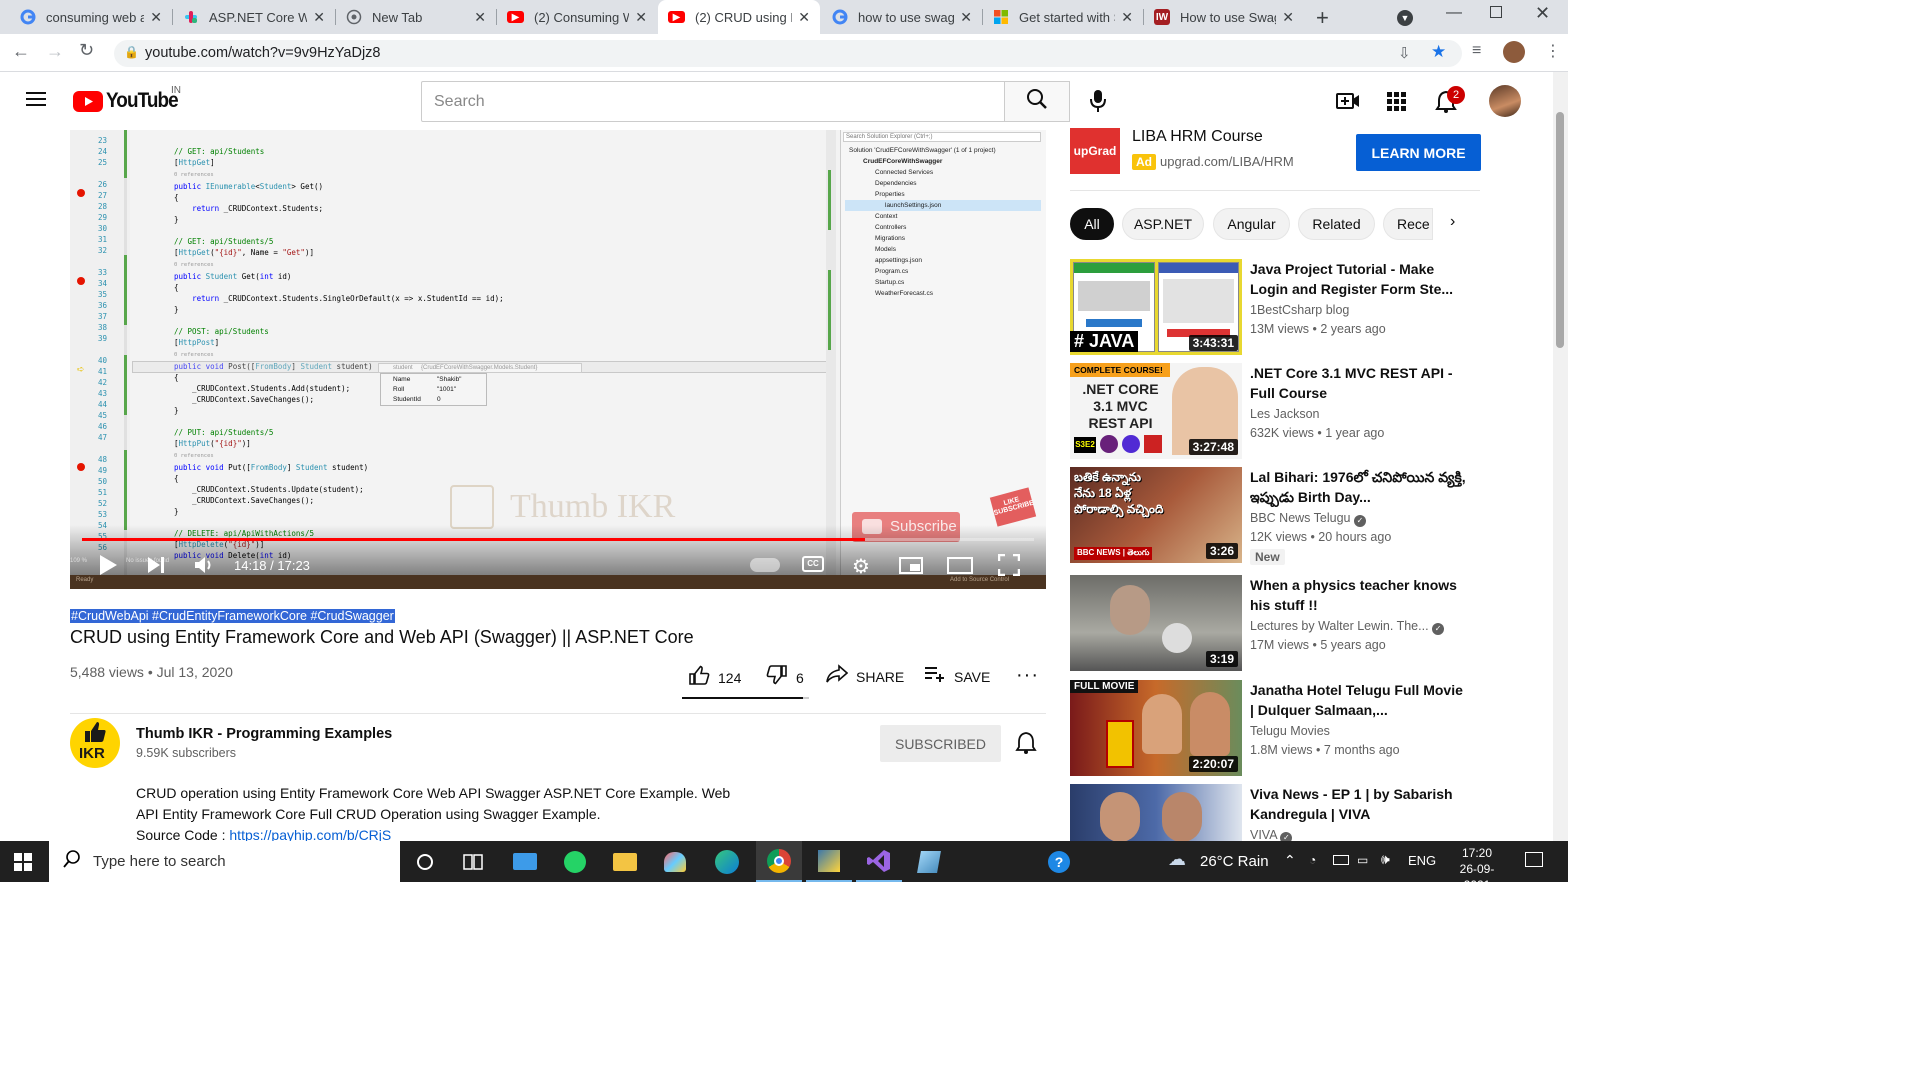 The height and width of the screenshot is (1080, 1920). Describe the element at coordinates (224, 861) in the screenshot. I see `taskbar-search-box: Type here to search` at that location.